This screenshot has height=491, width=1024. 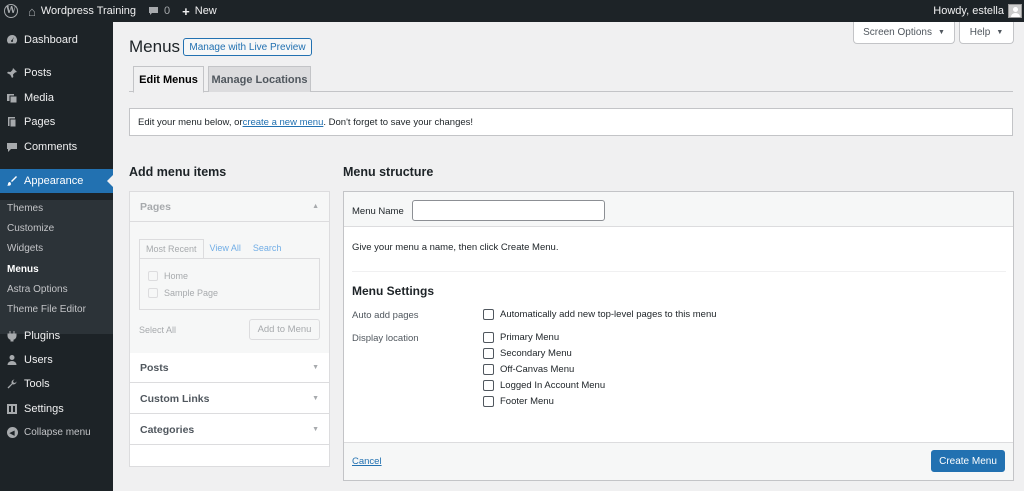 What do you see at coordinates (12, 98) in the screenshot?
I see `media-icon` at bounding box center [12, 98].